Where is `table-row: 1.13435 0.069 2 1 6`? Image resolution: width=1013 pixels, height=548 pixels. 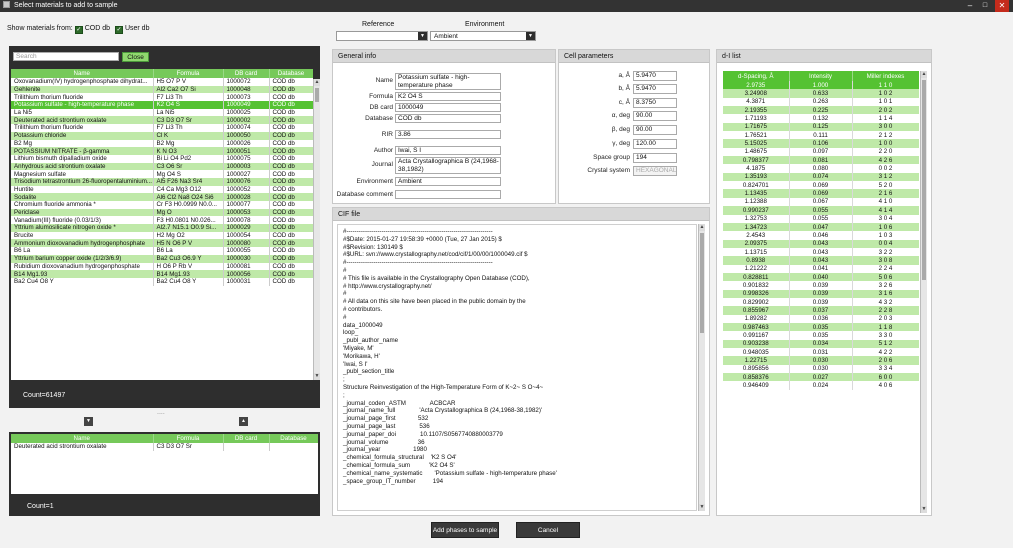
table-row: 1.13435 0.069 2 1 6 is located at coordinates (821, 193).